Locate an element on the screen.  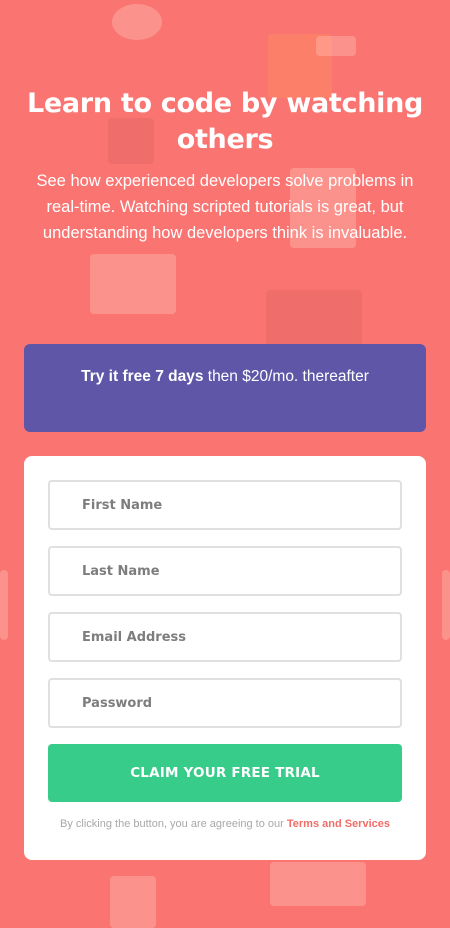
password-input is located at coordinates (241, 703).